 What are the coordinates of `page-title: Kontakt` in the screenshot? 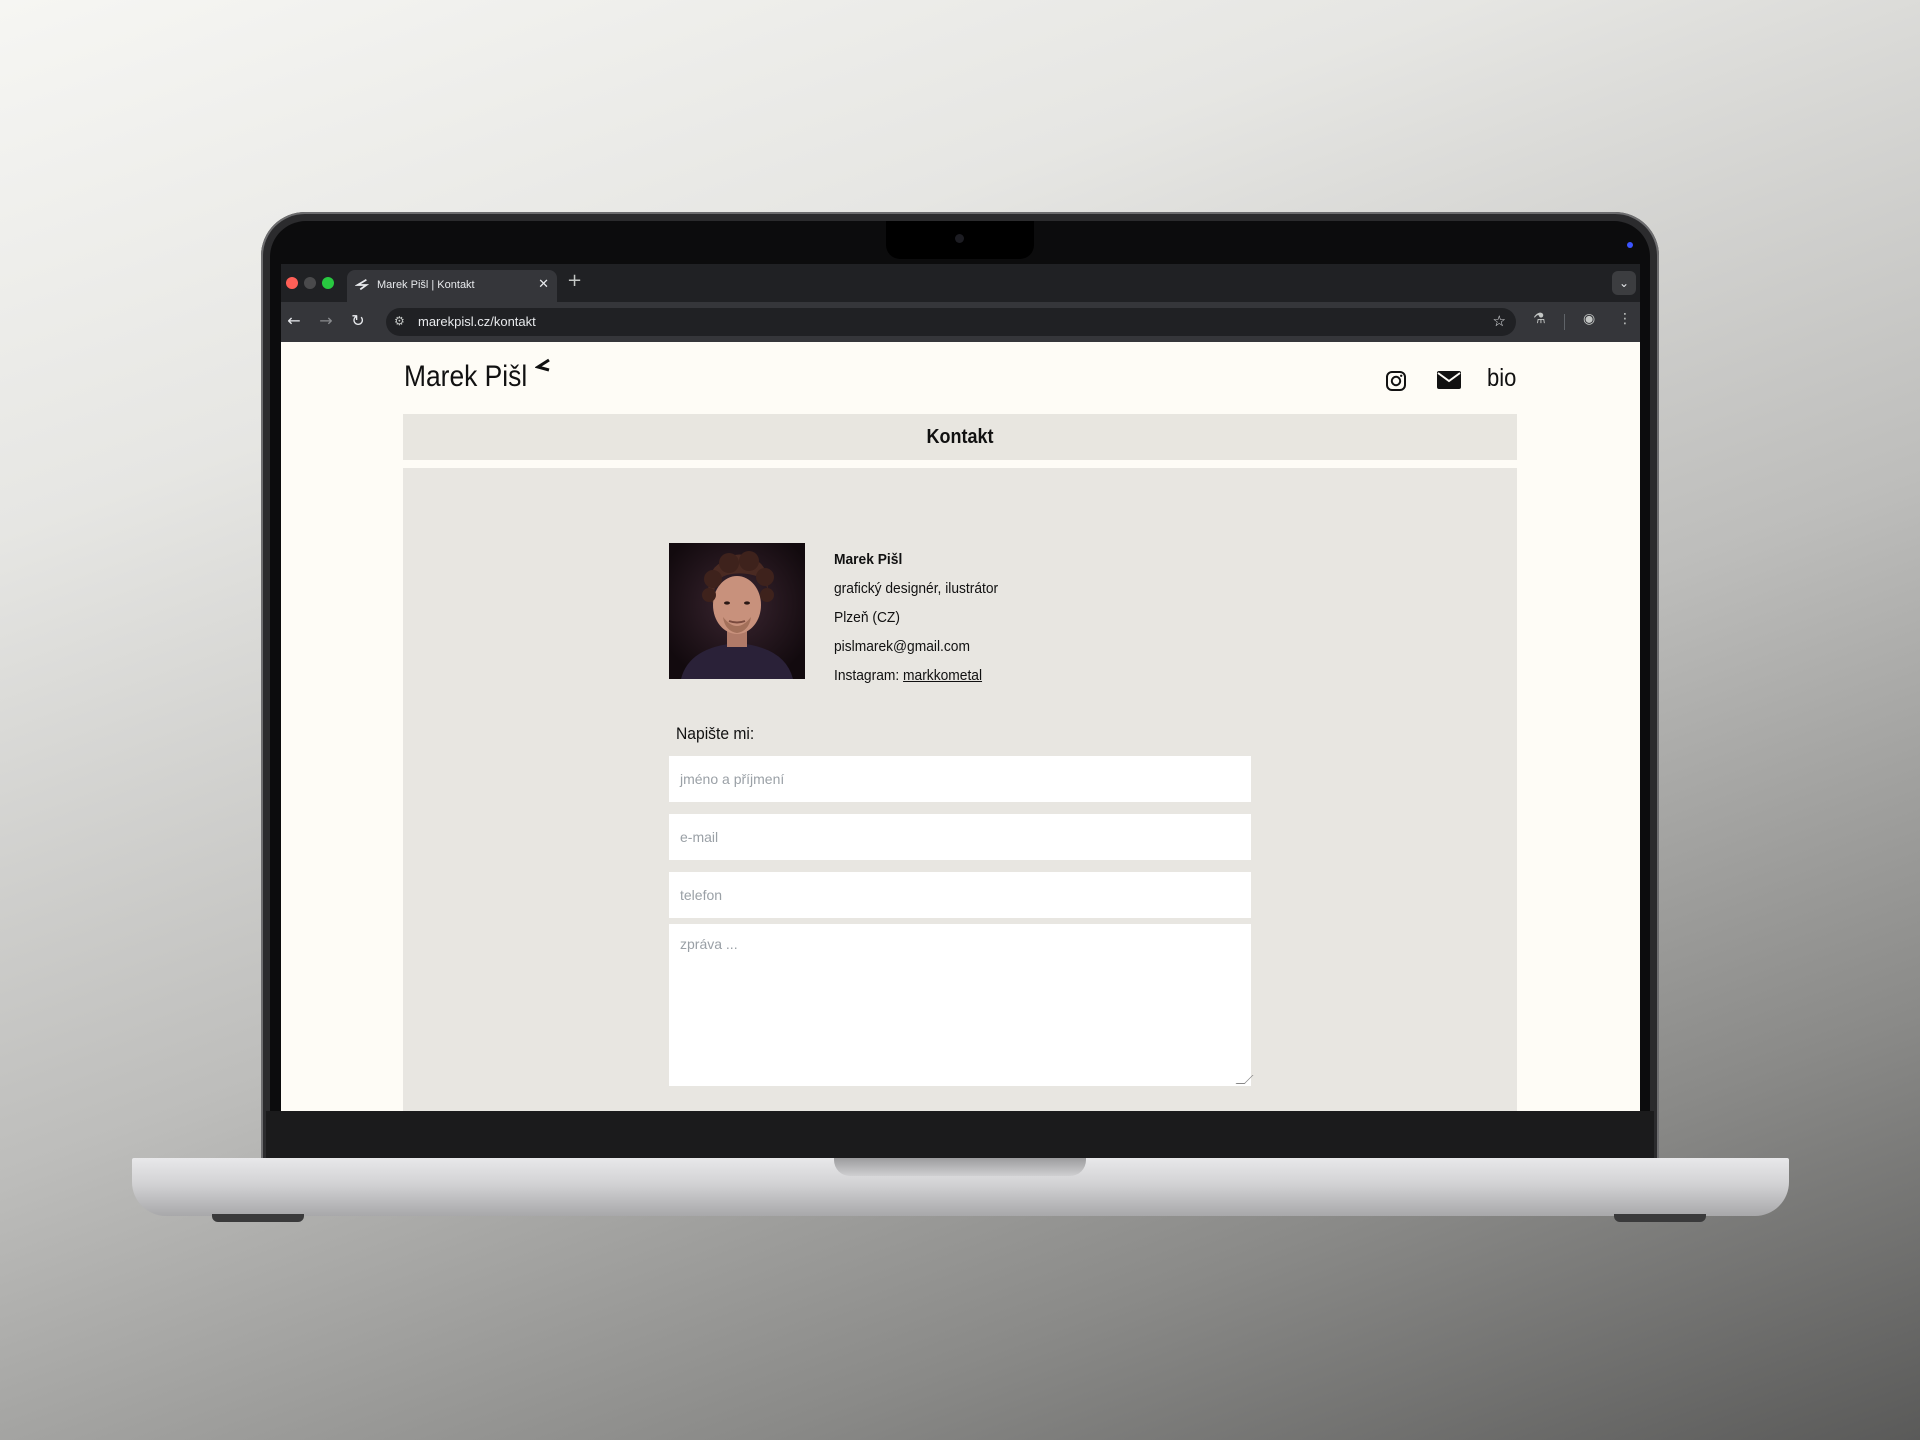 It's located at (960, 437).